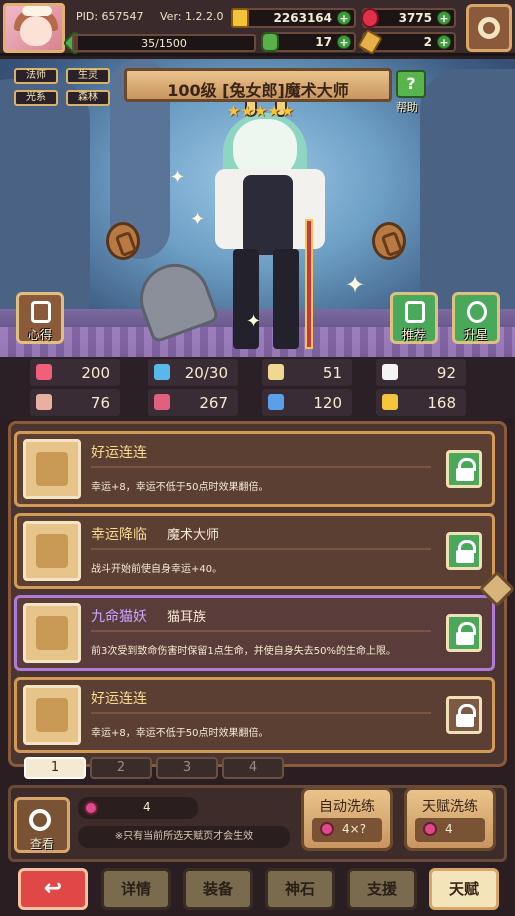 The image size is (515, 916). Describe the element at coordinates (206, 373) in the screenshot. I see `attr-value: 20/30` at that location.